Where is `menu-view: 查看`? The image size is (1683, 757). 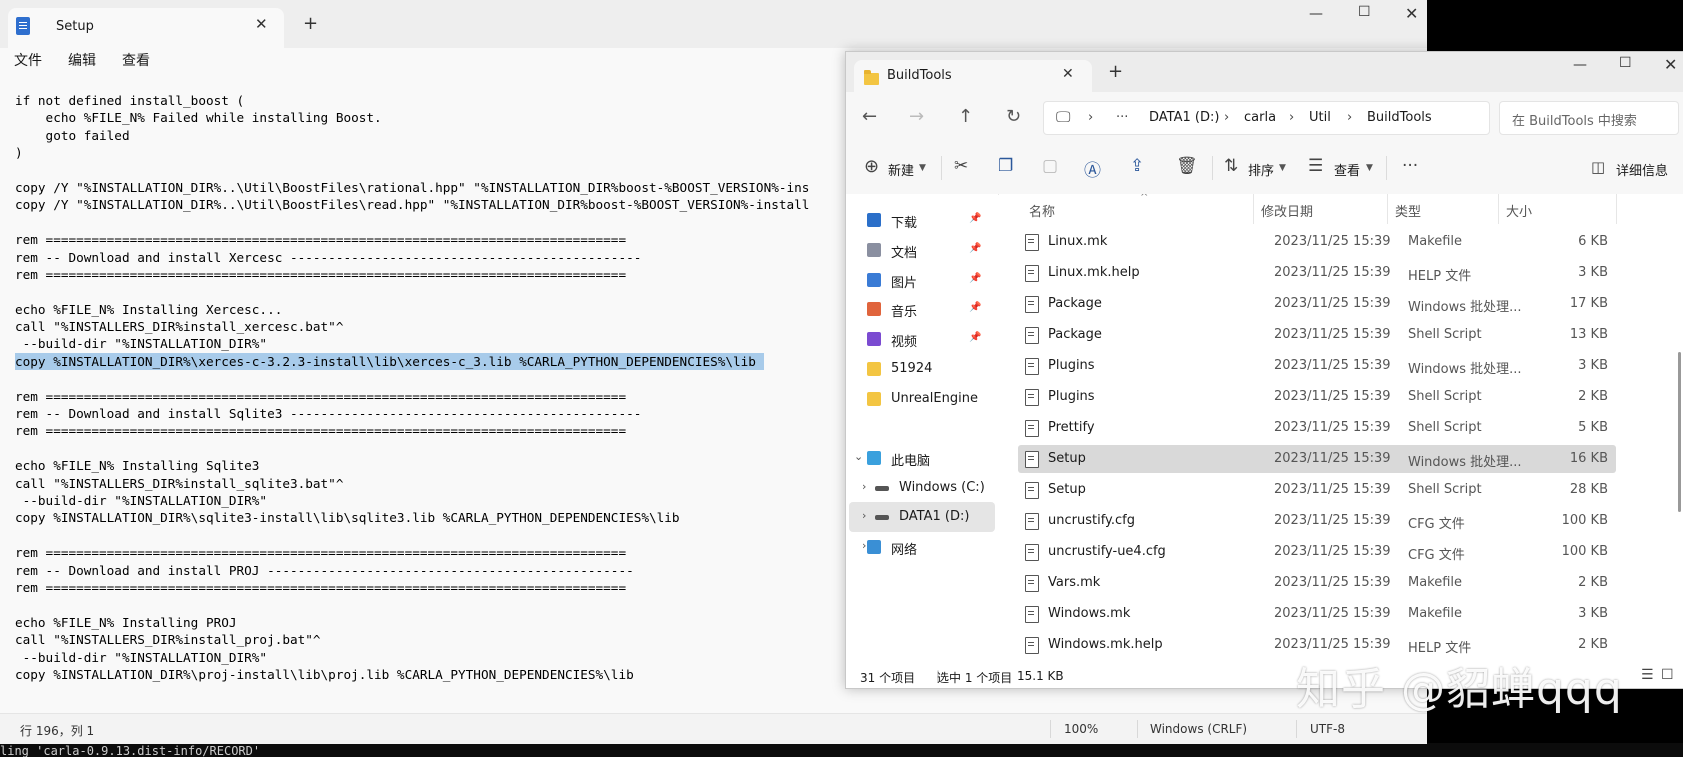
menu-view: 查看 is located at coordinates (136, 60).